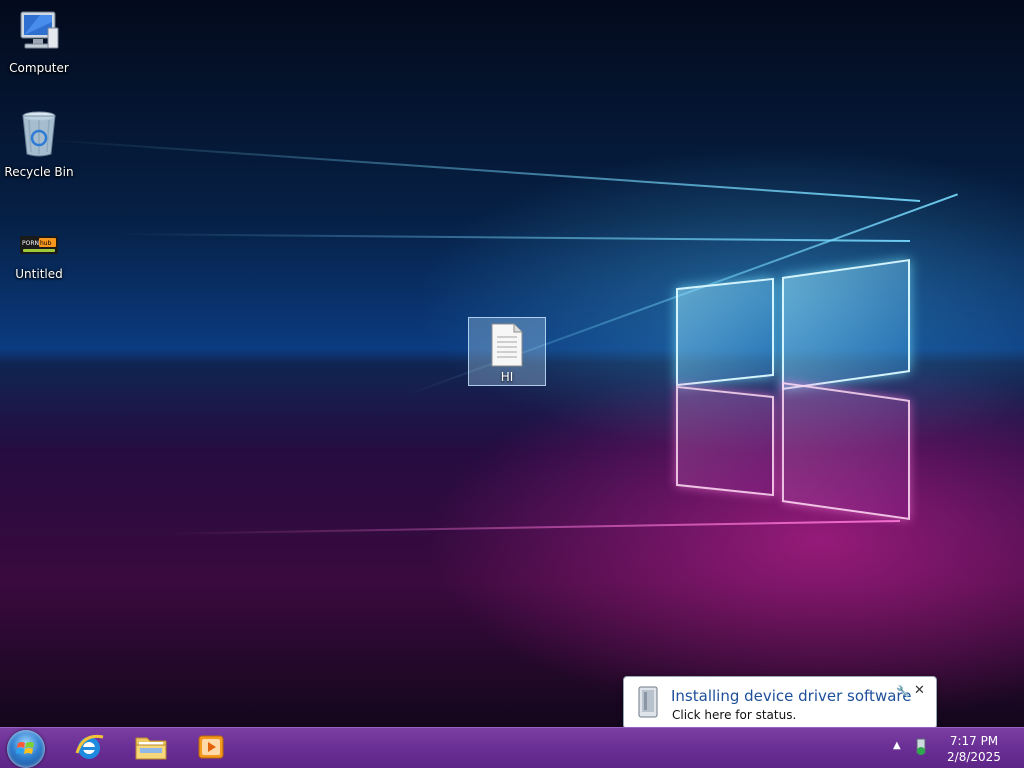  I want to click on notification-title: Installing device driver software, so click(791, 696).